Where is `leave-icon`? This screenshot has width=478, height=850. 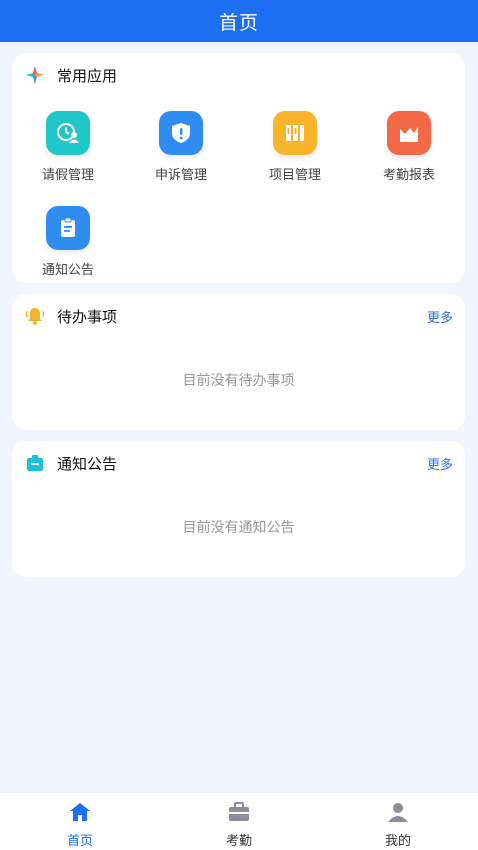
leave-icon is located at coordinates (68, 133).